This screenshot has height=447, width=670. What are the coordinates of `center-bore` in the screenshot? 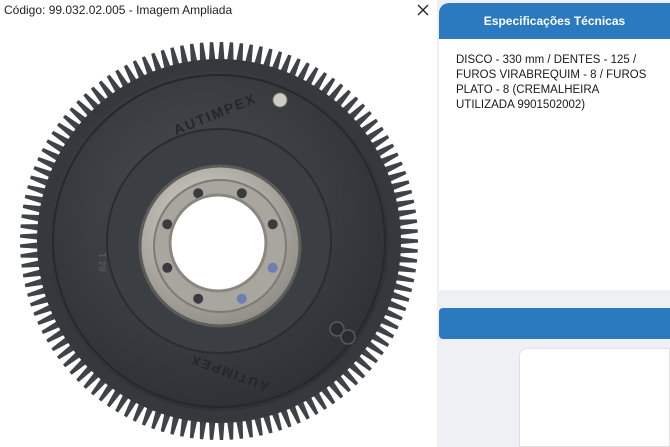 It's located at (218, 243).